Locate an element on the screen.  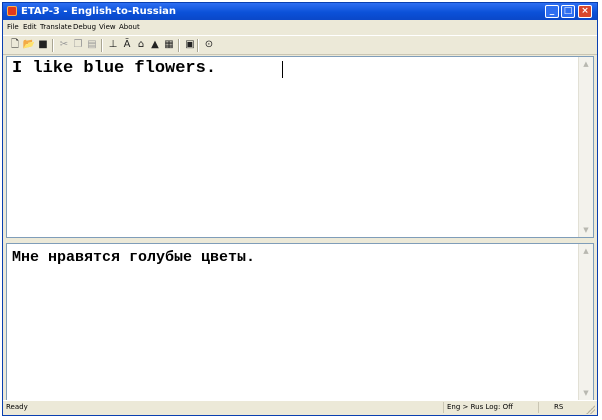
tree-view-icon: ⌂ is located at coordinates (141, 45).